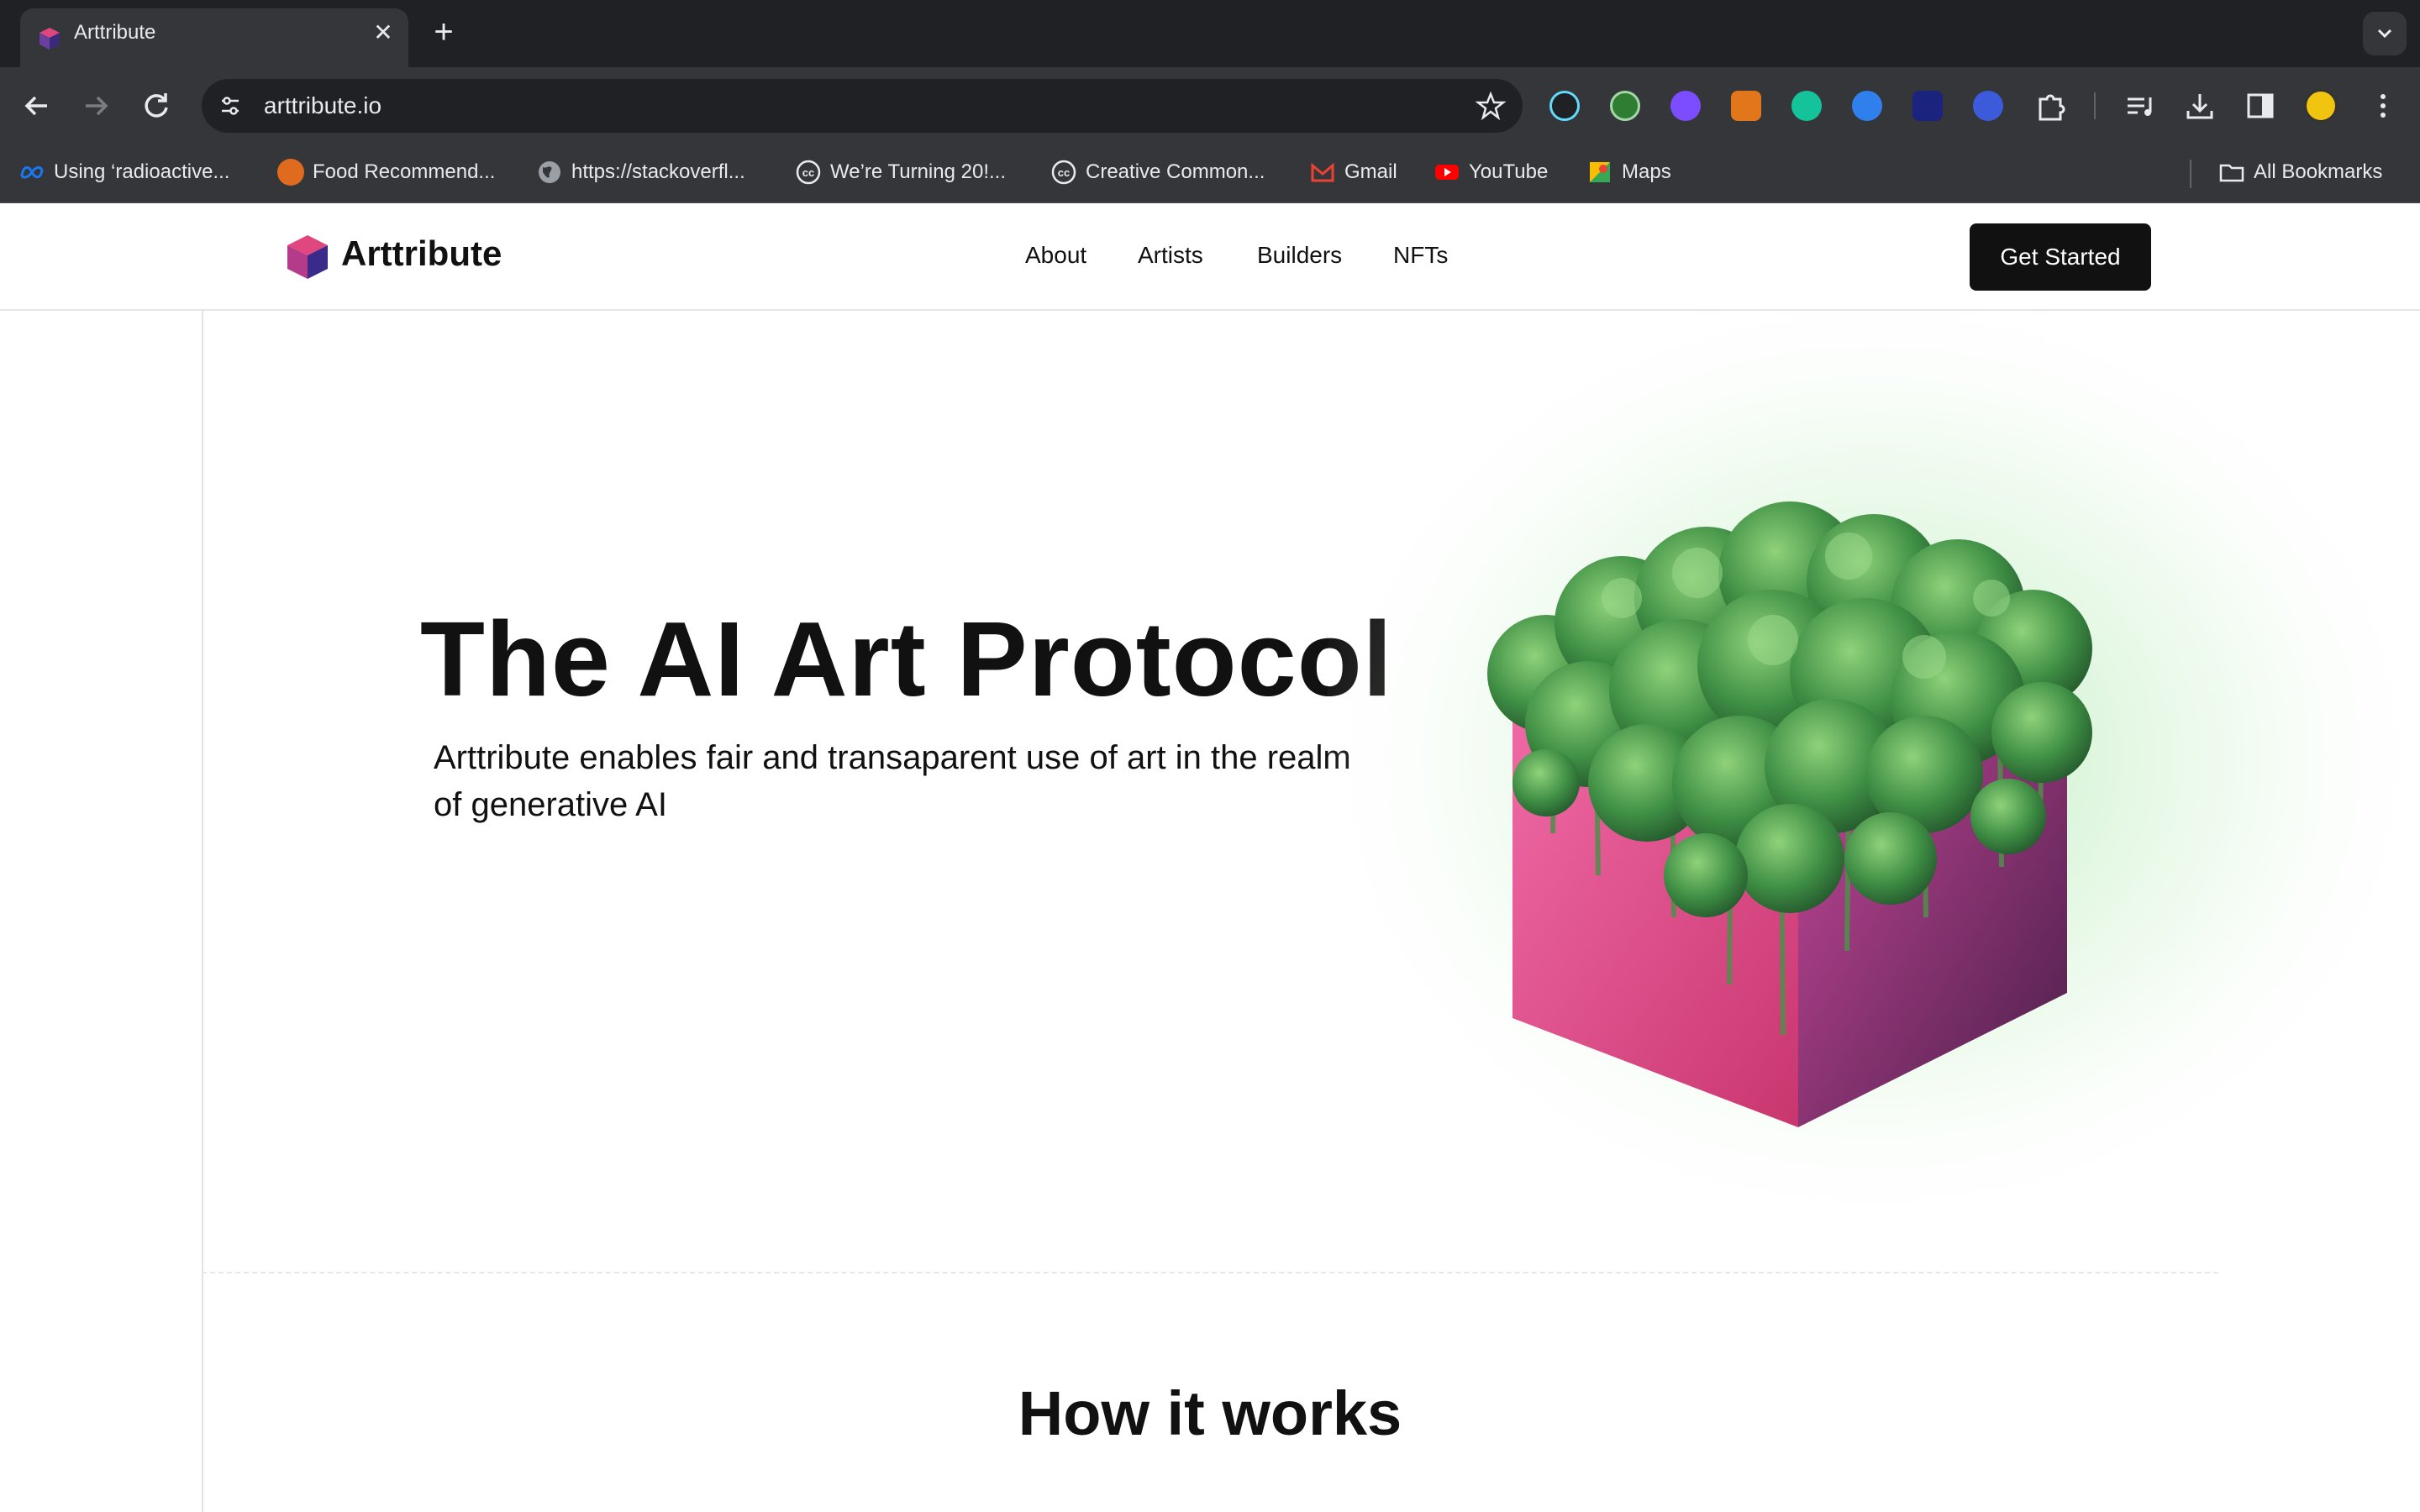  Describe the element at coordinates (1299, 255) in the screenshot. I see `nav-link-builders: Builders` at that location.